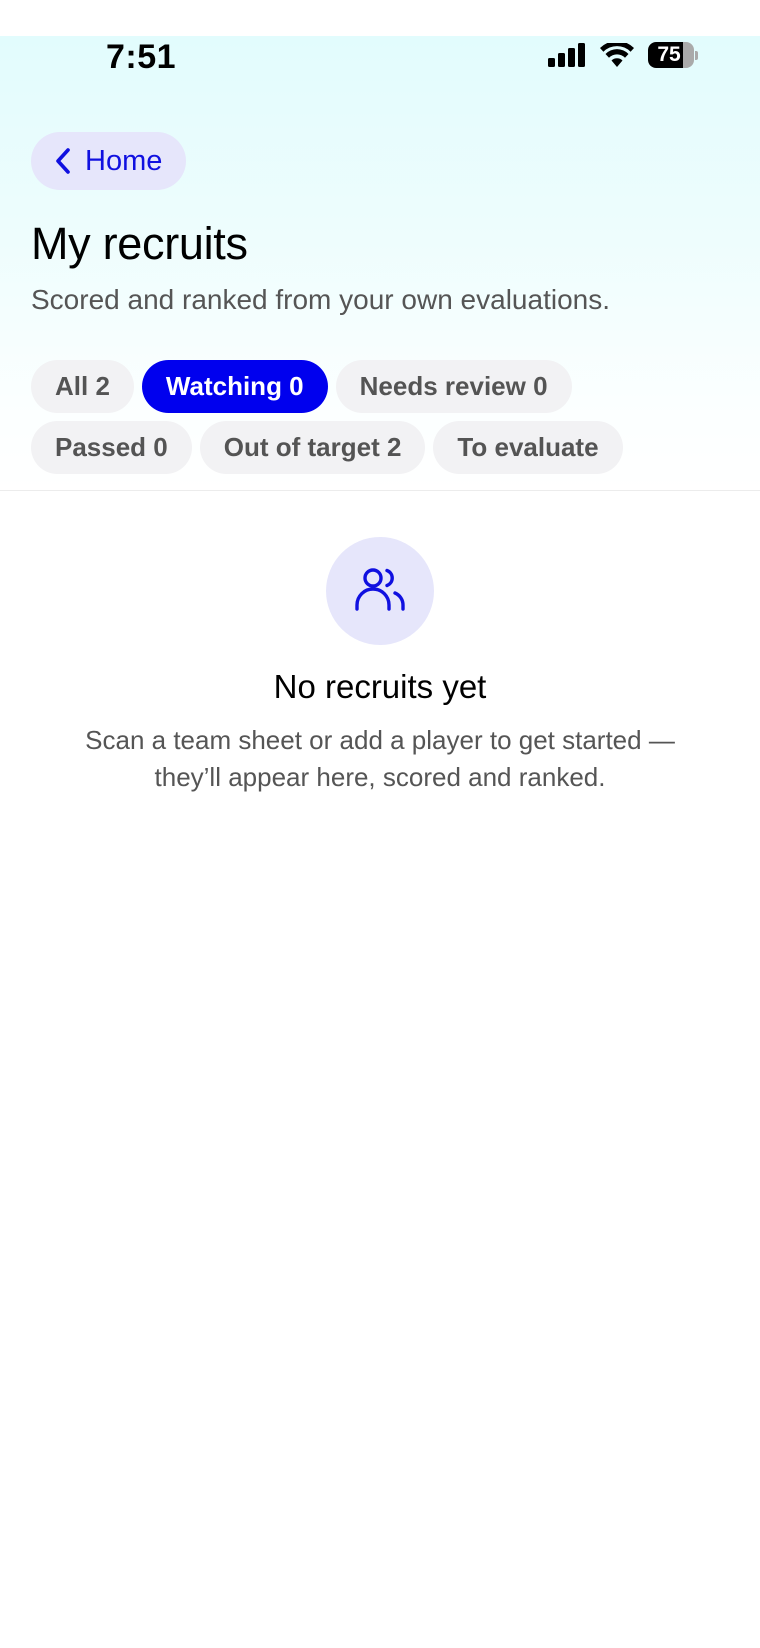  I want to click on filter-chip-to-evaluate: To evaluate, so click(528, 447).